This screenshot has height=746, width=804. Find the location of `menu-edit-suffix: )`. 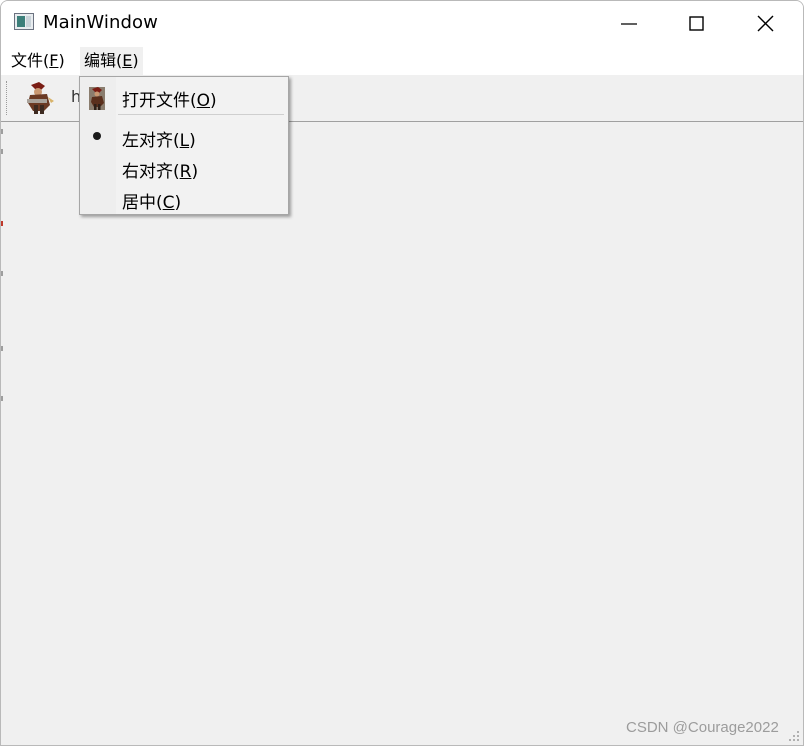

menu-edit-suffix: ) is located at coordinates (135, 60).